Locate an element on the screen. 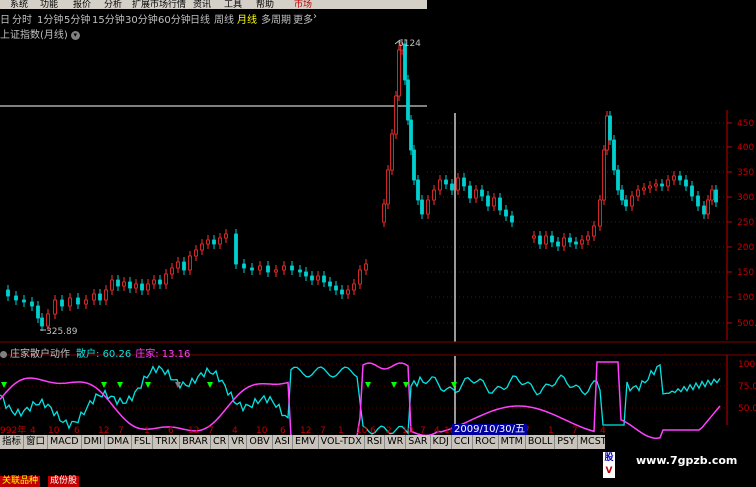  indicator-tab-kdj: KDJ is located at coordinates (441, 442).